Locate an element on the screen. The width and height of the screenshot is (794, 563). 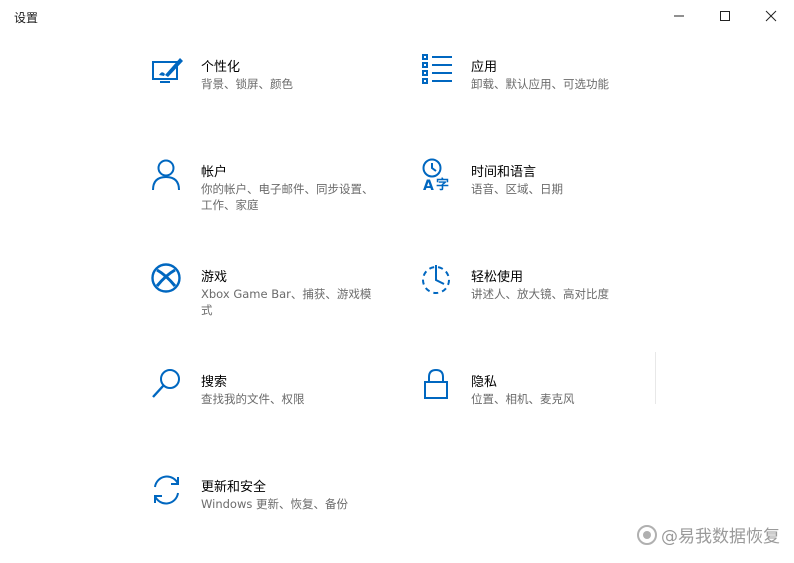
tile-gaming: 游戏 Xbox Game Bar、捕获、游戏模式 is located at coordinates (271, 303).